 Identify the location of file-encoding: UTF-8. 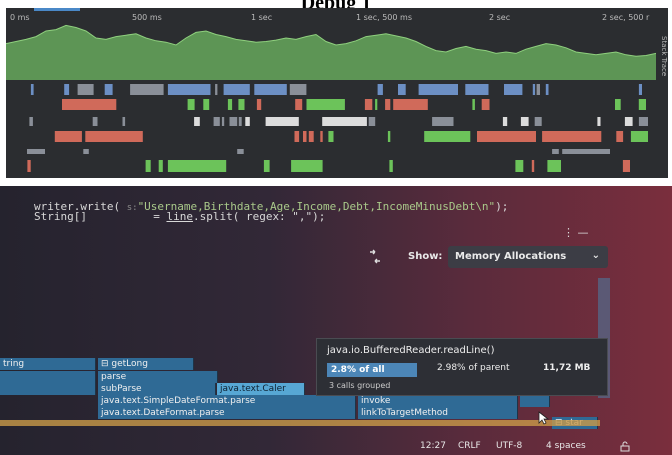
(509, 446).